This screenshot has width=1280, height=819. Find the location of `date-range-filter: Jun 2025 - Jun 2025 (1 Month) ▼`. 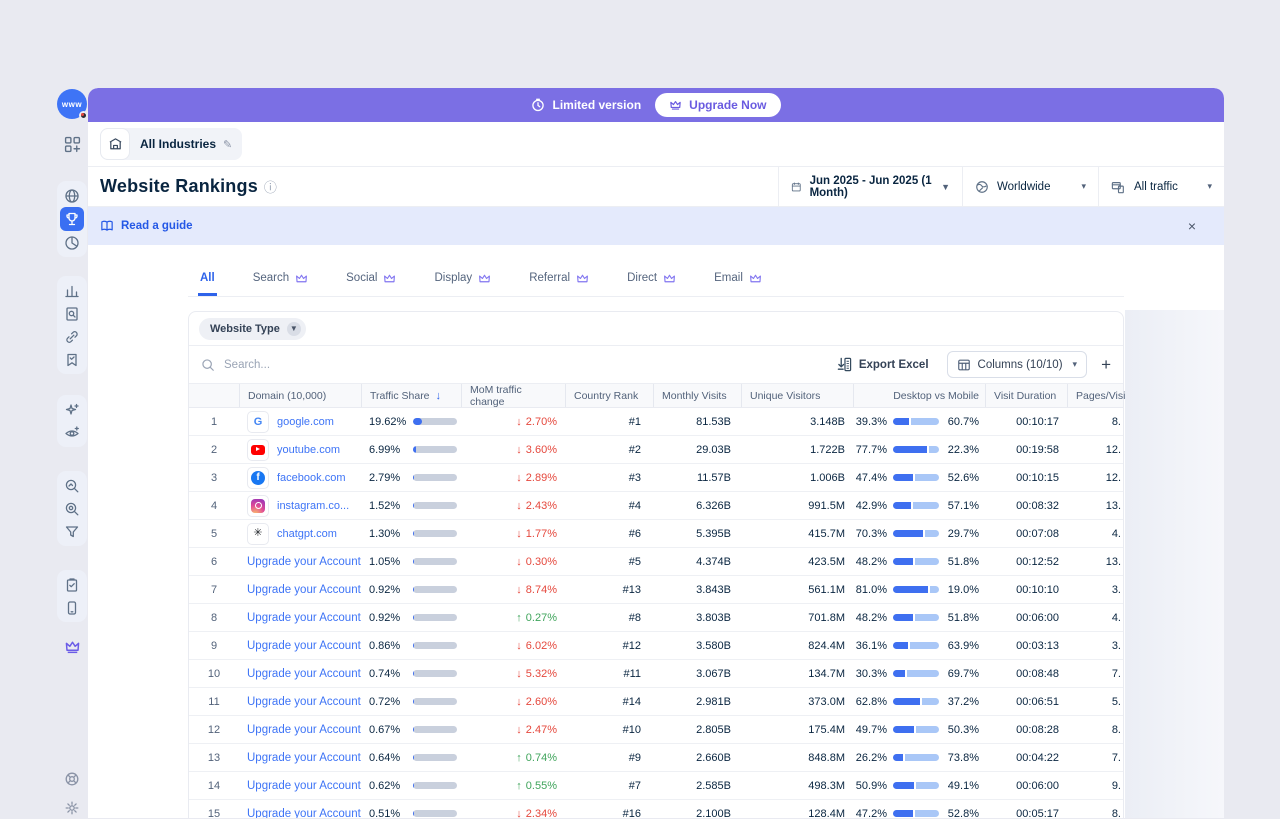

date-range-filter: Jun 2025 - Jun 2025 (1 Month) ▼ is located at coordinates (870, 186).